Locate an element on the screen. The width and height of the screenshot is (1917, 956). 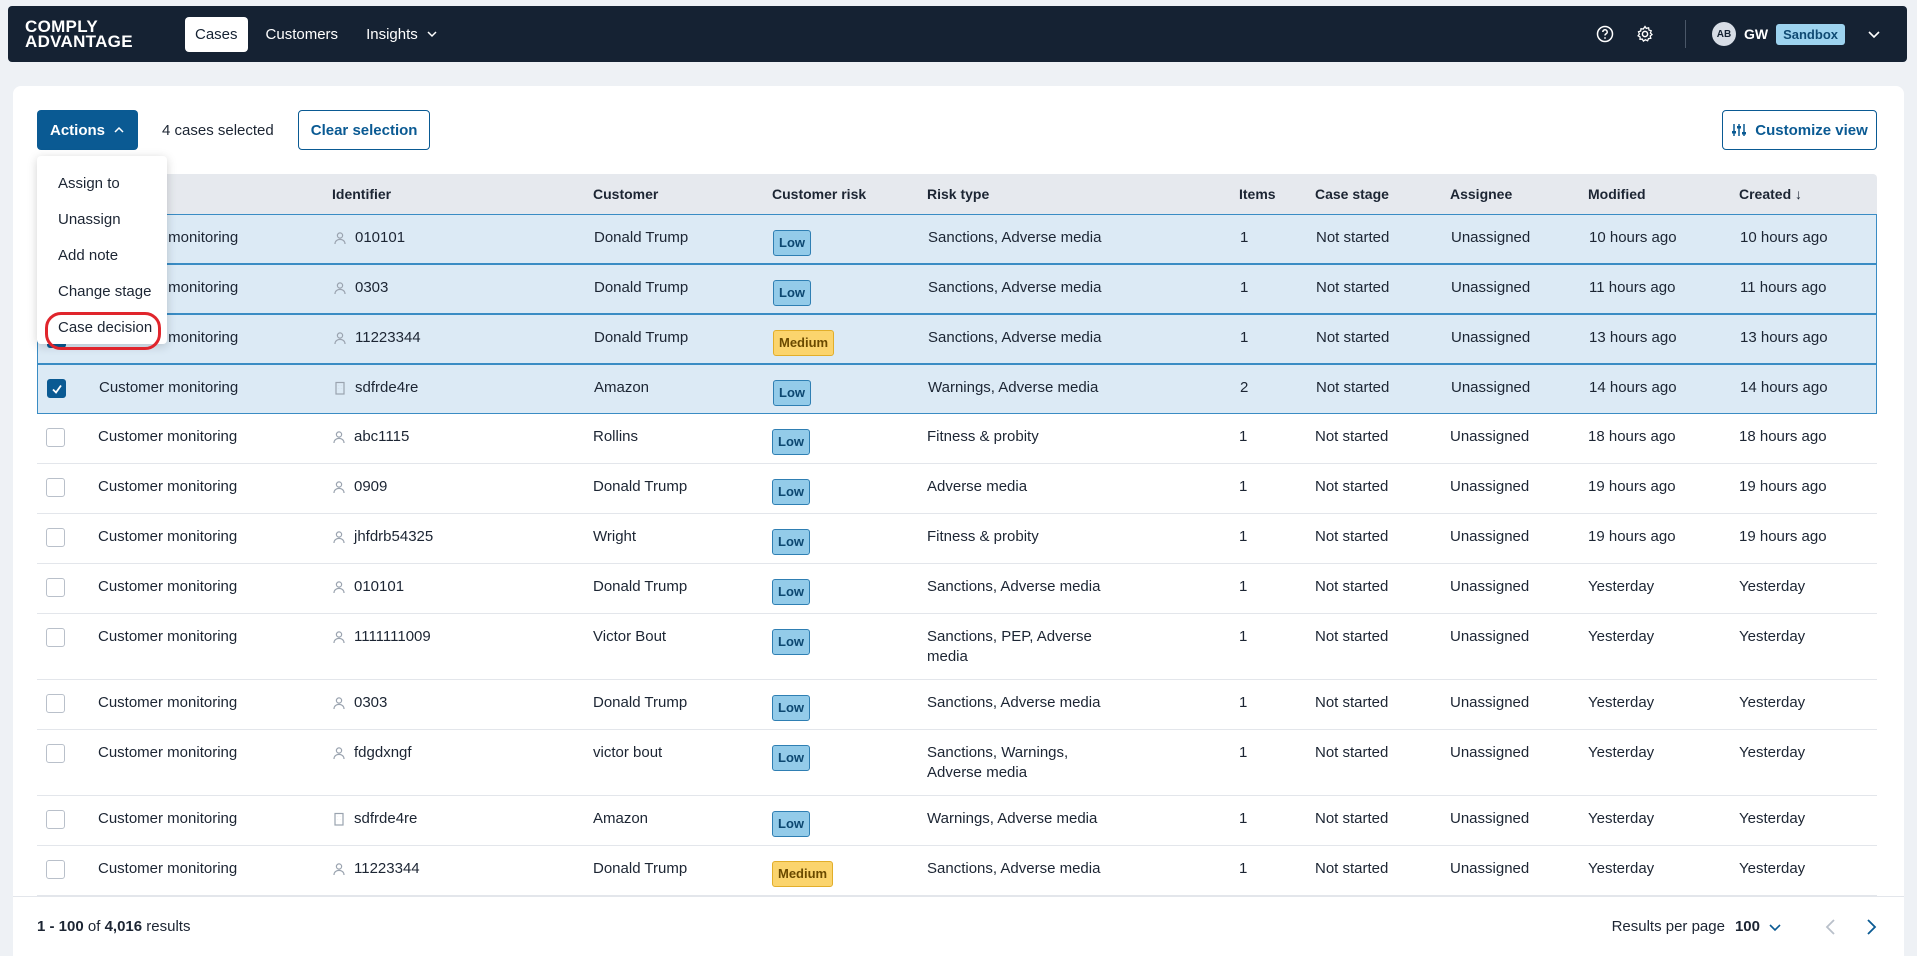
header-case-stage: Case stage is located at coordinates (1382, 194).